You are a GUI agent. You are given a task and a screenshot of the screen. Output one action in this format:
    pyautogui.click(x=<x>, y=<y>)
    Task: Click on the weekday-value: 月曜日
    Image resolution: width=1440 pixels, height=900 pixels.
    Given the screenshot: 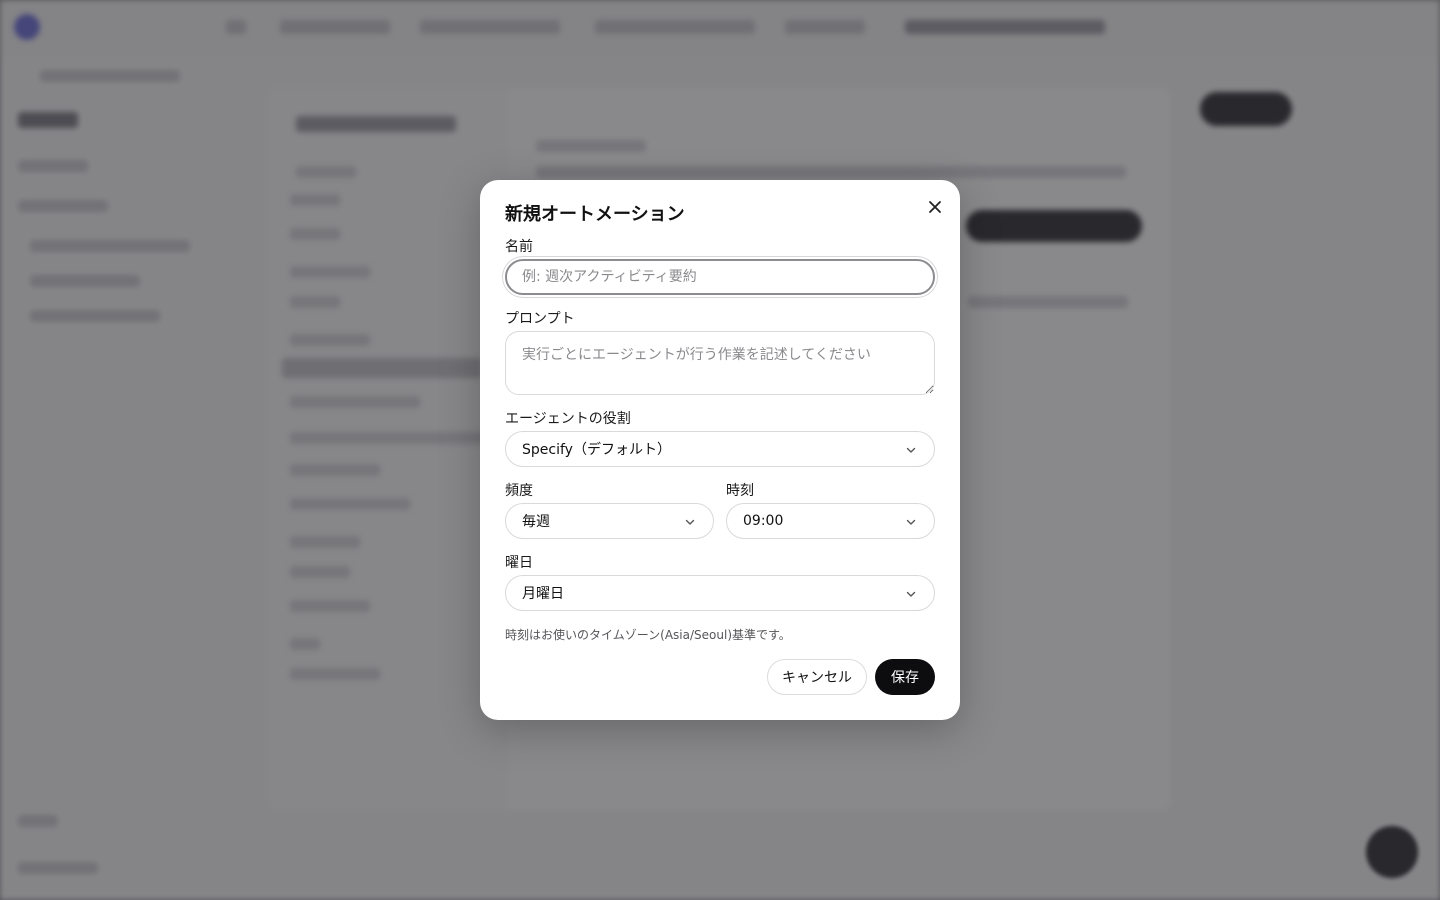 What is the action you would take?
    pyautogui.click(x=543, y=594)
    